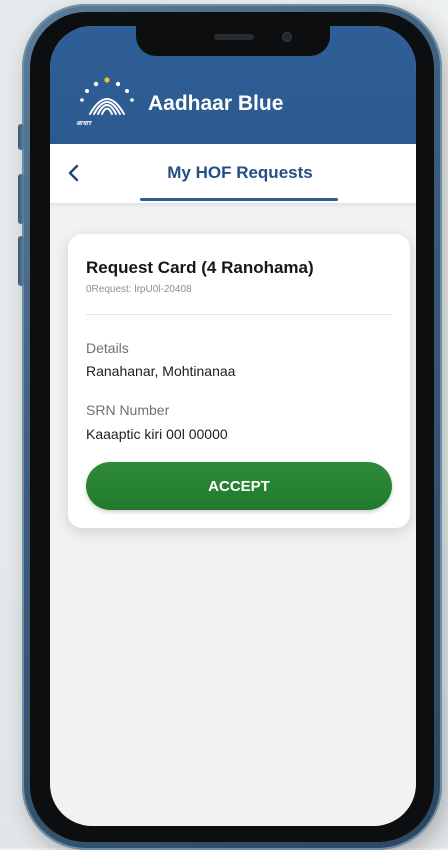  I want to click on tab-active-indicator, so click(239, 199).